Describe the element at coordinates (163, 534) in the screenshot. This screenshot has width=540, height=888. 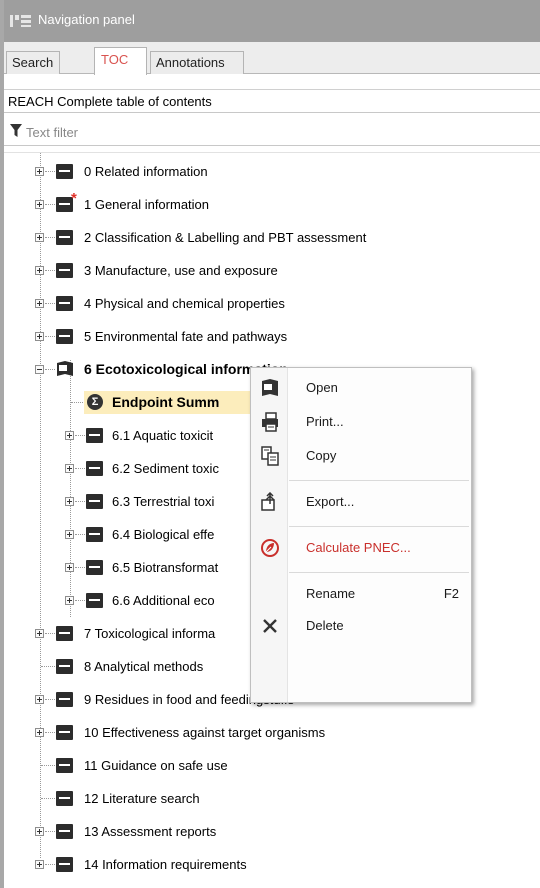
I see `tree-item-label: 6.4 Biological effe` at that location.